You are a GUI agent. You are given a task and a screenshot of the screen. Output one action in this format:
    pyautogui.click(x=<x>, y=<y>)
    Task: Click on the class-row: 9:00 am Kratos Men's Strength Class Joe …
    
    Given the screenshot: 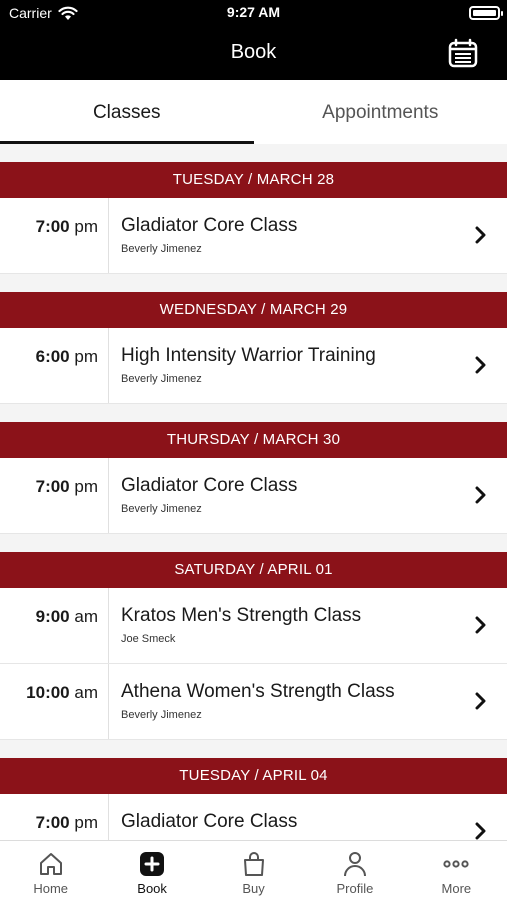 What is the action you would take?
    pyautogui.click(x=253, y=626)
    